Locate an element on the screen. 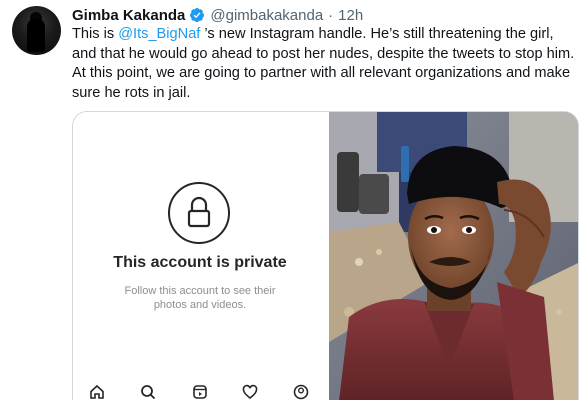 The image size is (583, 400). private-lock-circle is located at coordinates (199, 213).